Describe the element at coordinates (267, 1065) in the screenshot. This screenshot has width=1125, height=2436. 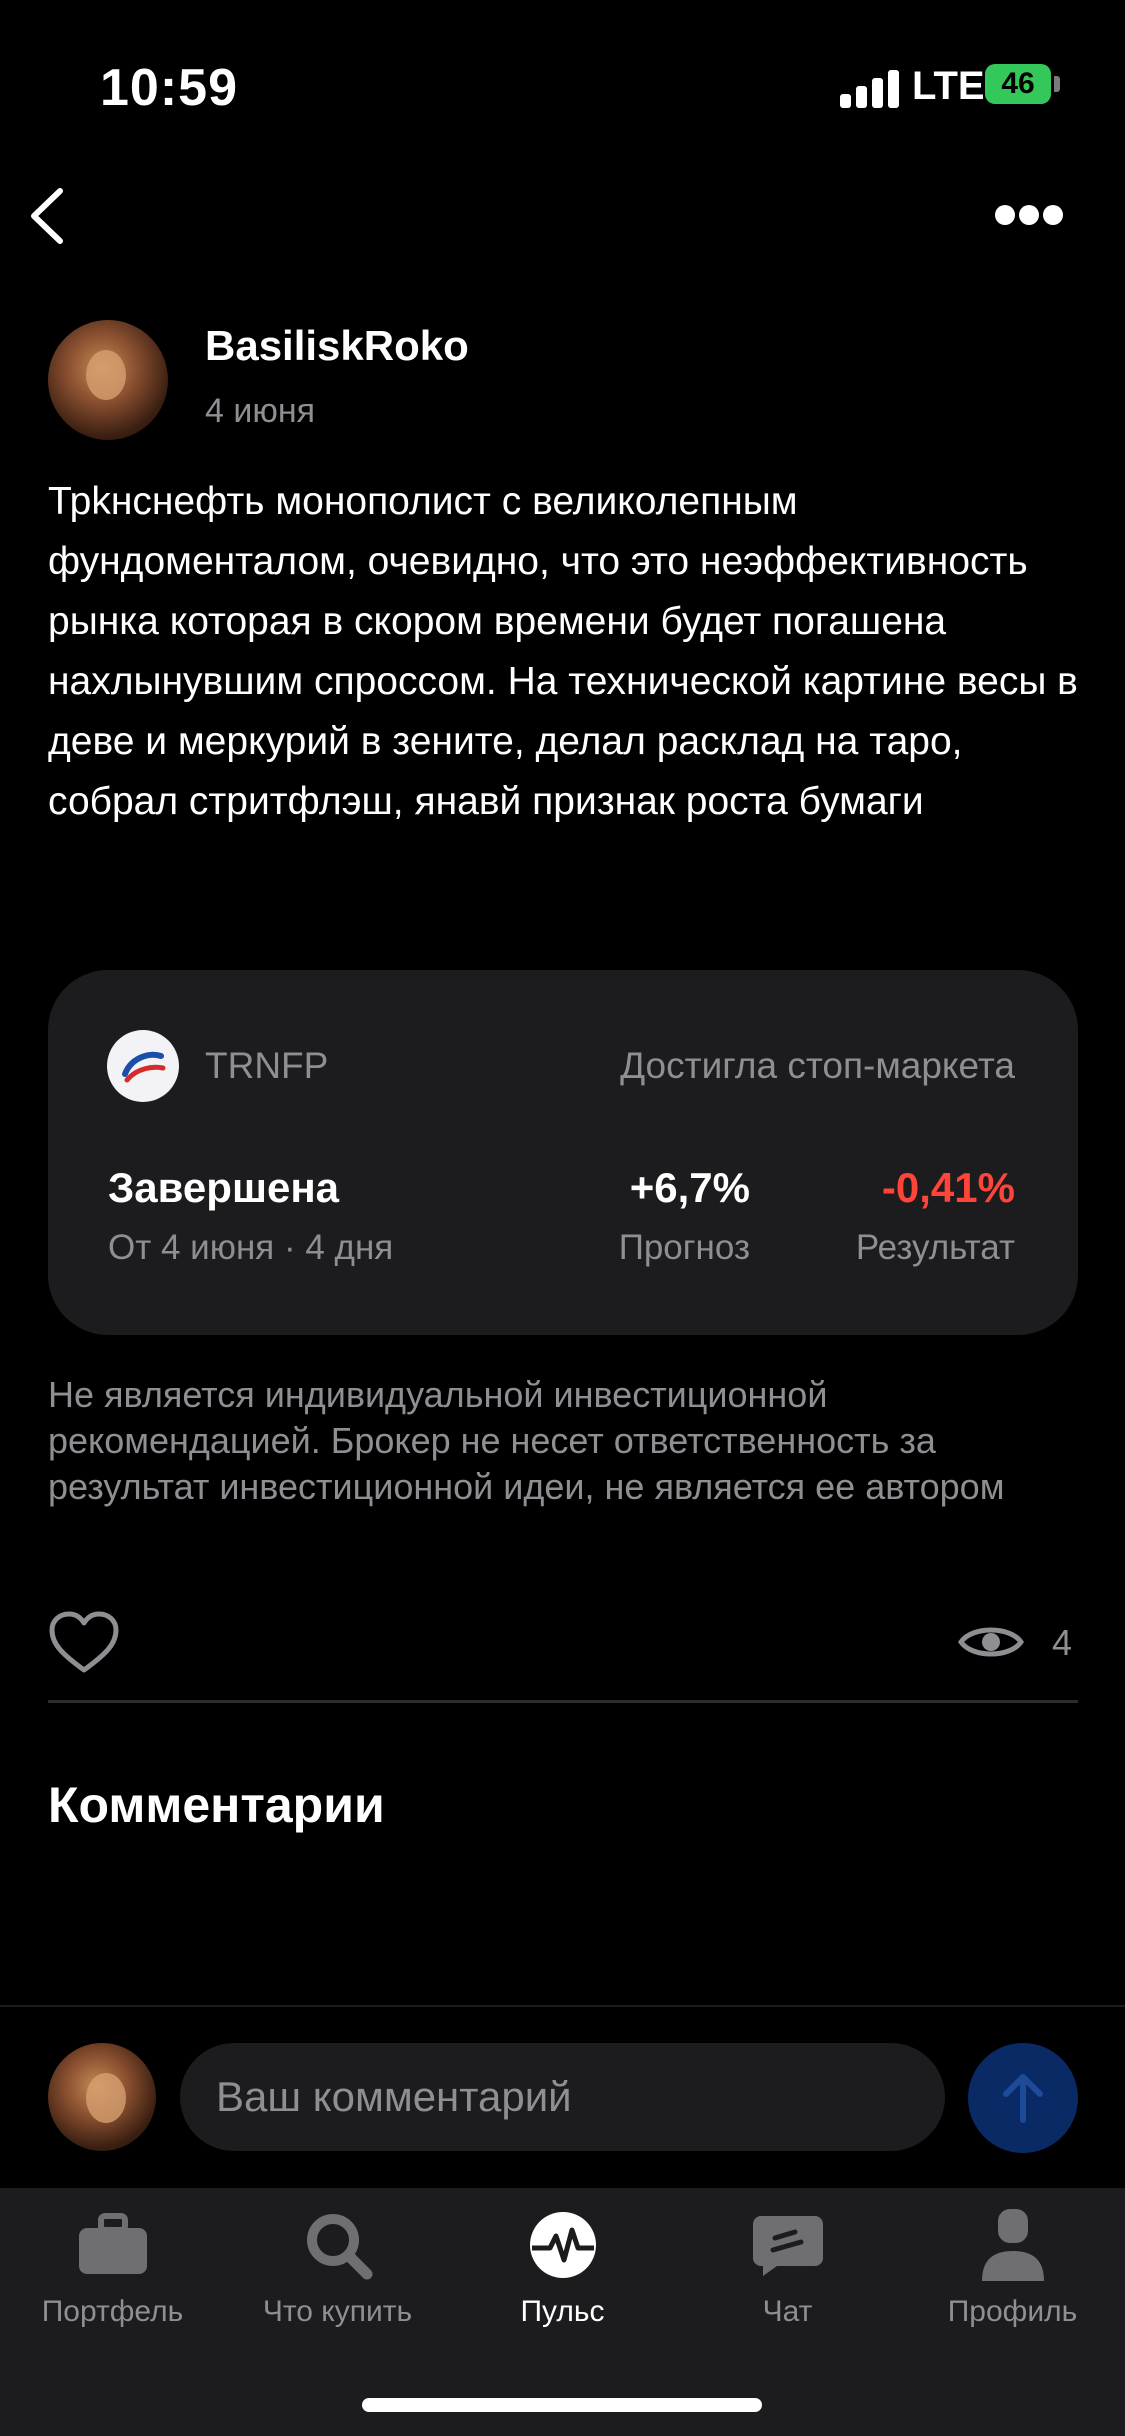
I see `ticker: TRNFP` at that location.